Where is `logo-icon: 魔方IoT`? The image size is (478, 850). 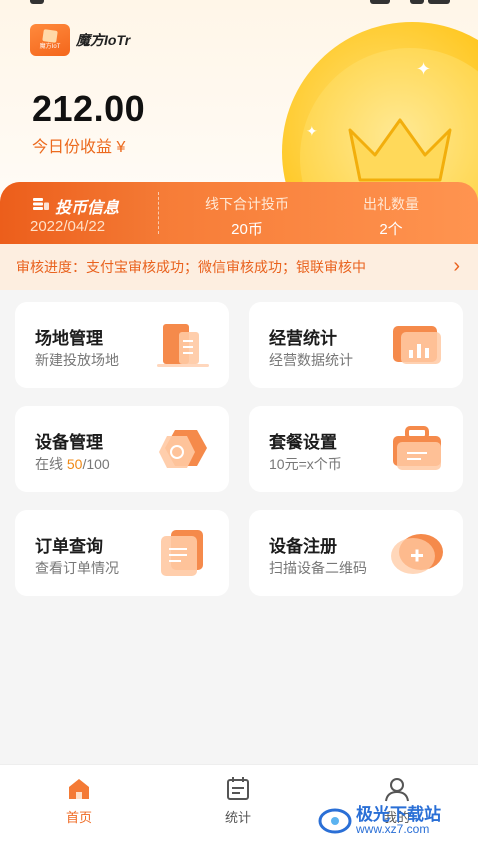 logo-icon: 魔方IoT is located at coordinates (50, 40).